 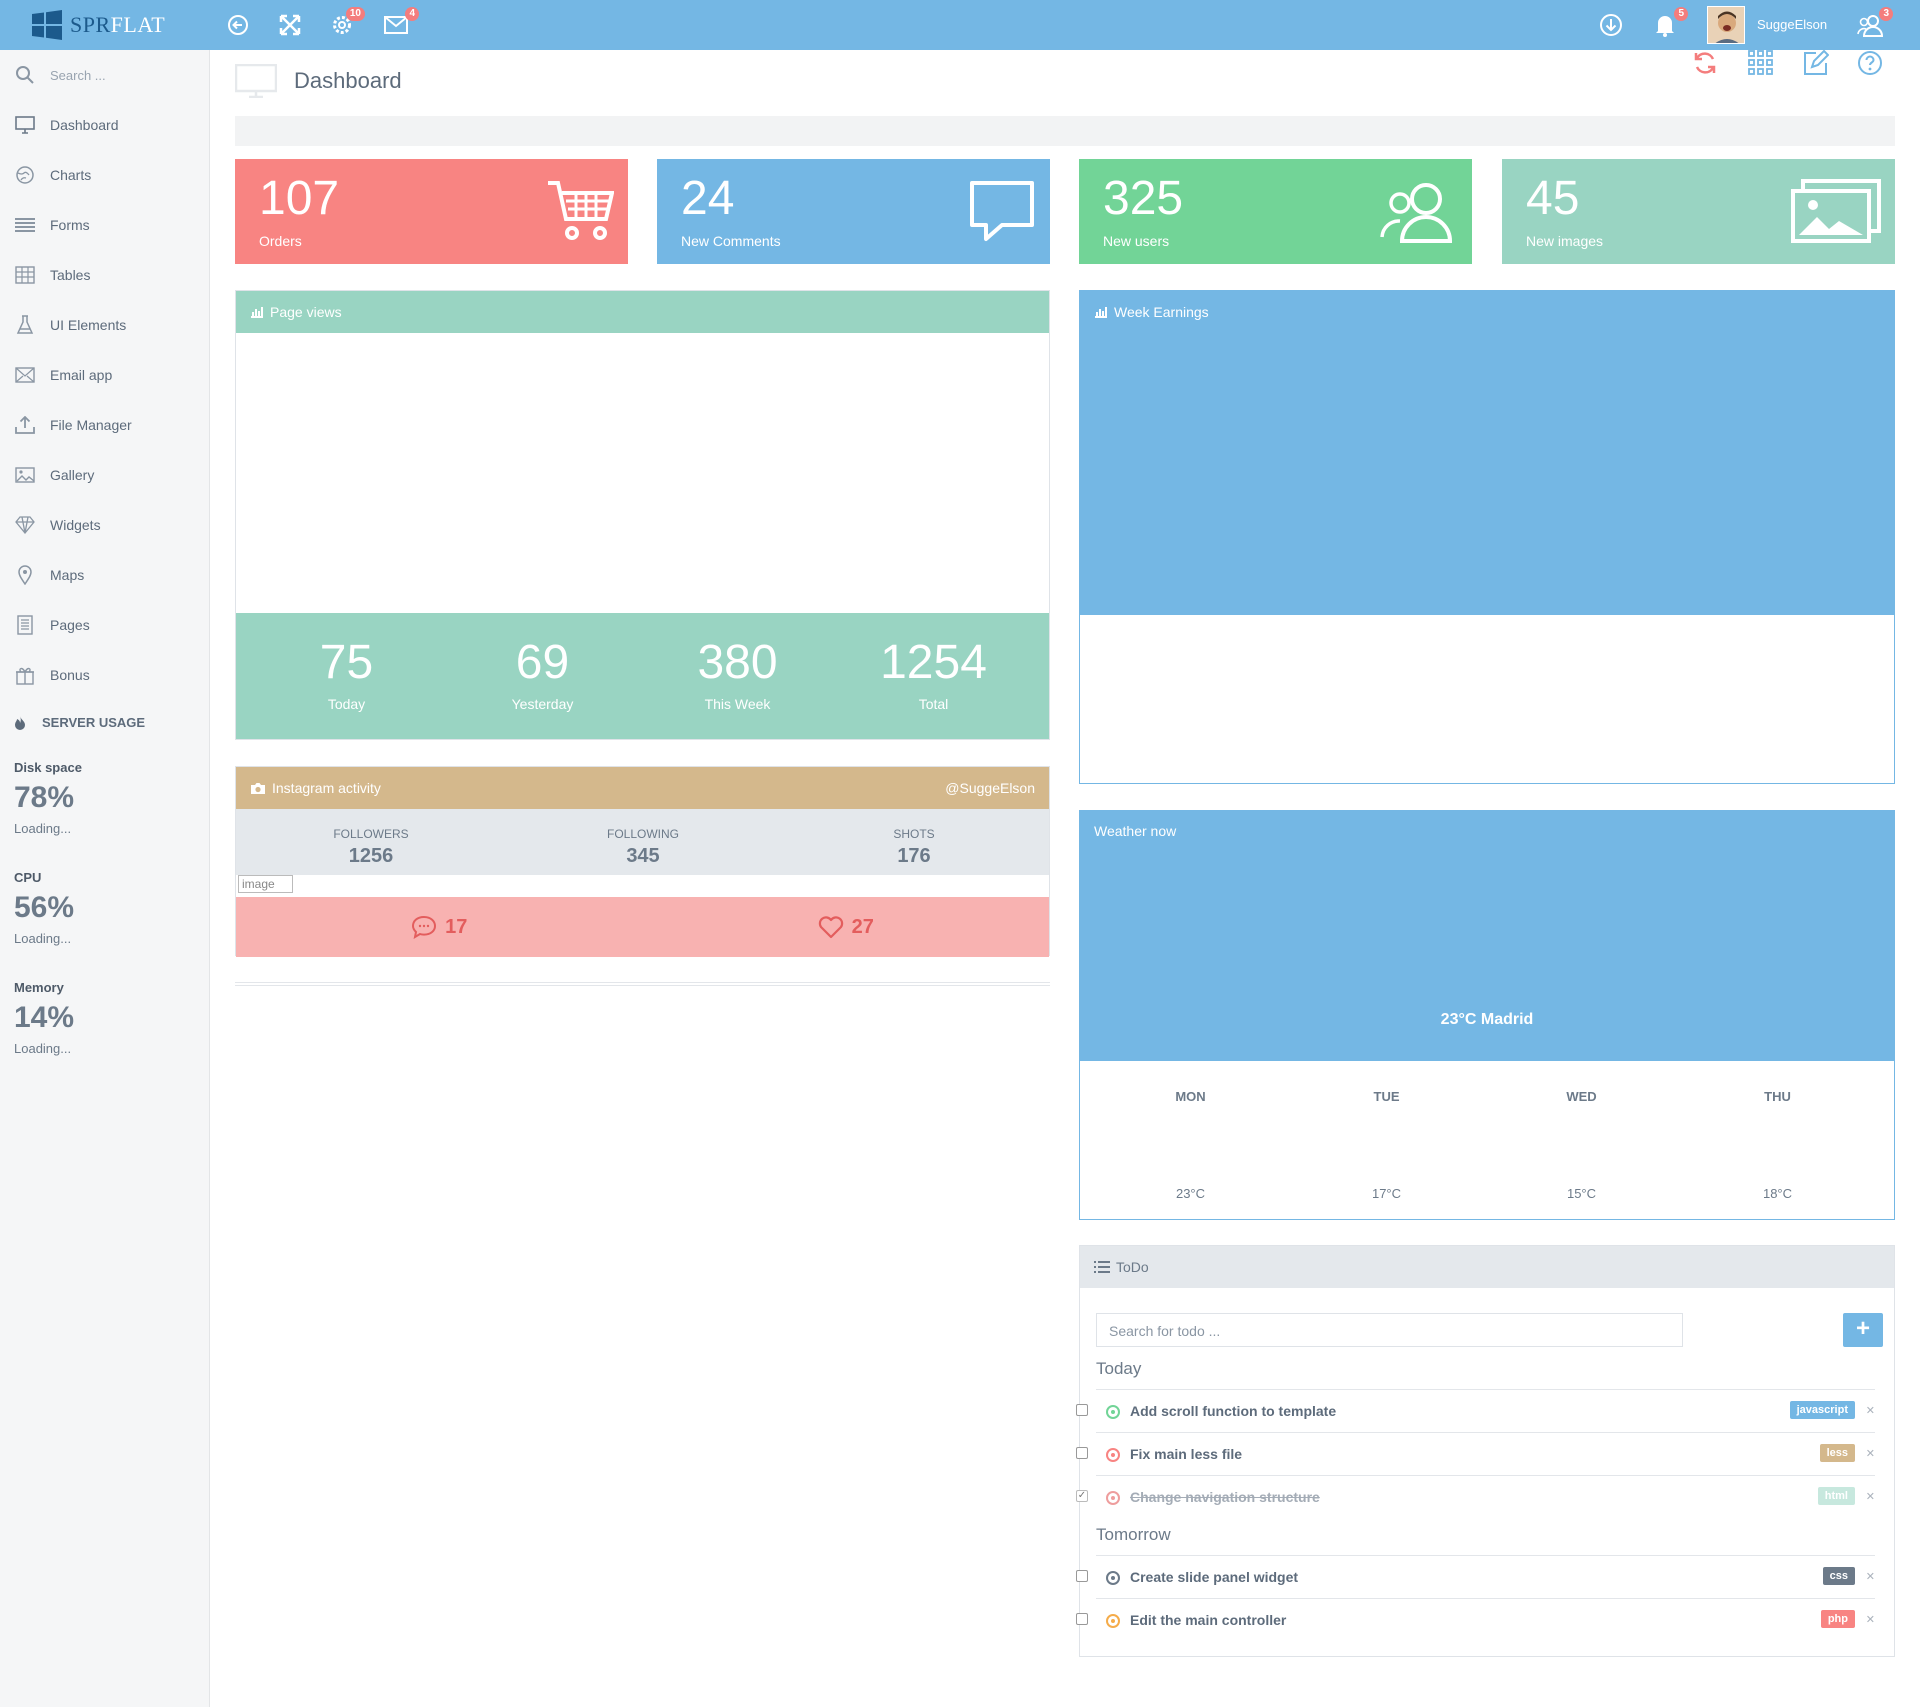 What do you see at coordinates (412, 14) in the screenshot?
I see `mail-badge: 4` at bounding box center [412, 14].